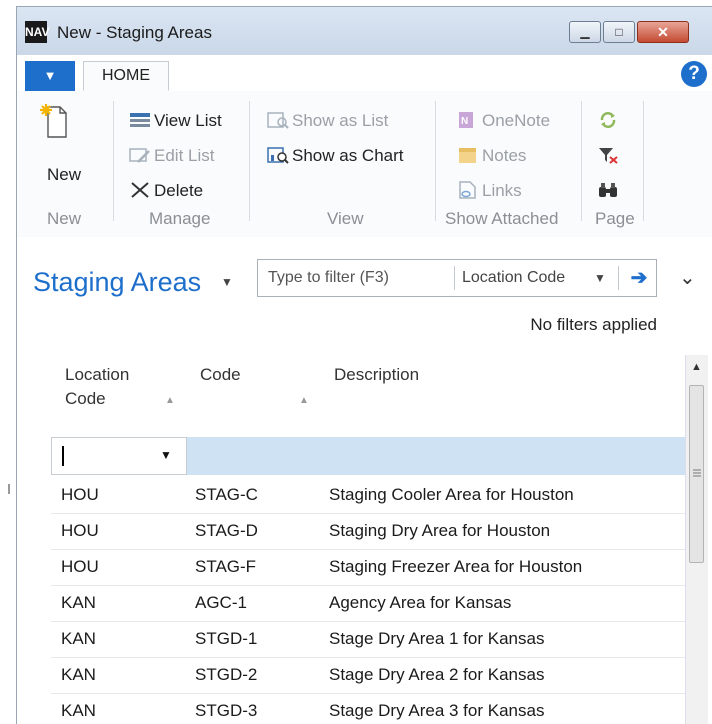  What do you see at coordinates (502, 218) in the screenshot?
I see `group-label-show-attached: Show Attached` at bounding box center [502, 218].